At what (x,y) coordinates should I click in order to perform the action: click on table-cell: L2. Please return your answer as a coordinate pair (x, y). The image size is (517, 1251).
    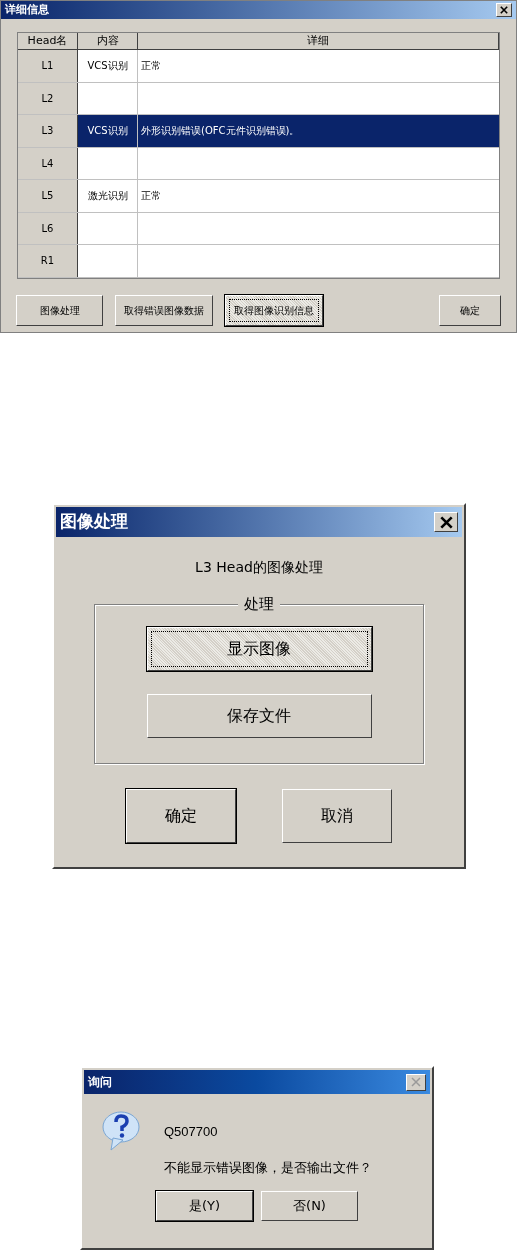
    Looking at the image, I should click on (48, 98).